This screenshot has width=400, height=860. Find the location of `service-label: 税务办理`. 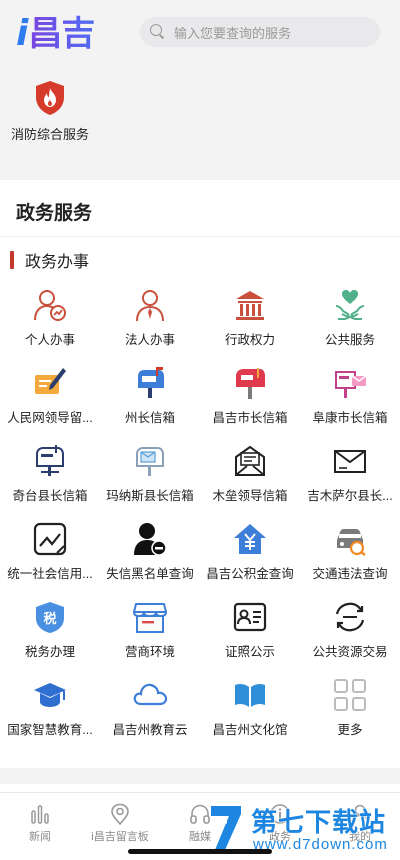

service-label: 税务办理 is located at coordinates (49, 652).